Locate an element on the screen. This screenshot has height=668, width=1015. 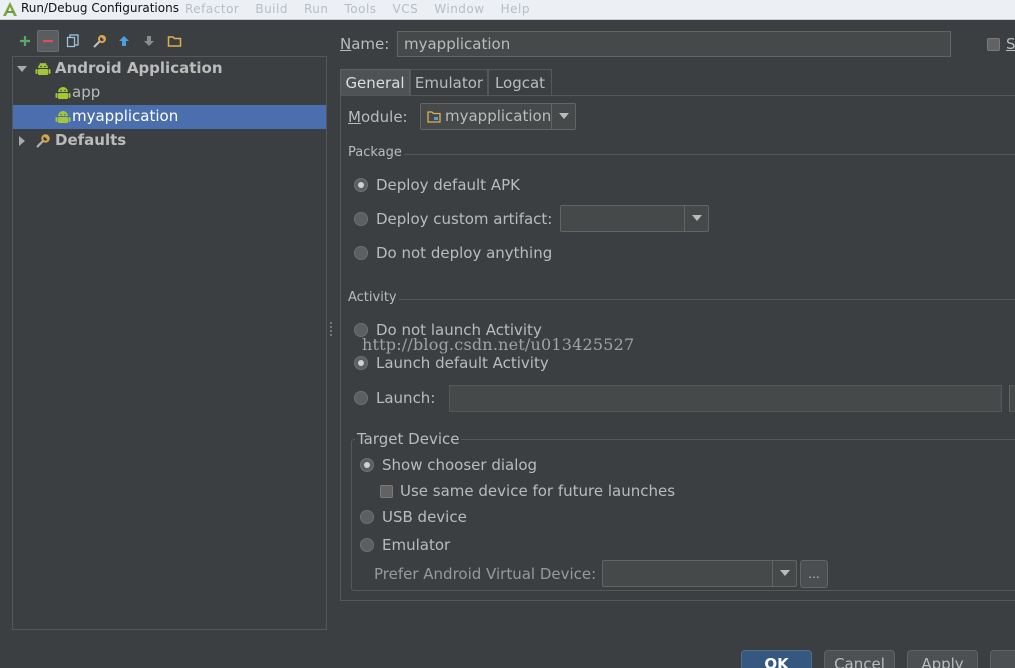
add-icon is located at coordinates (25, 41).